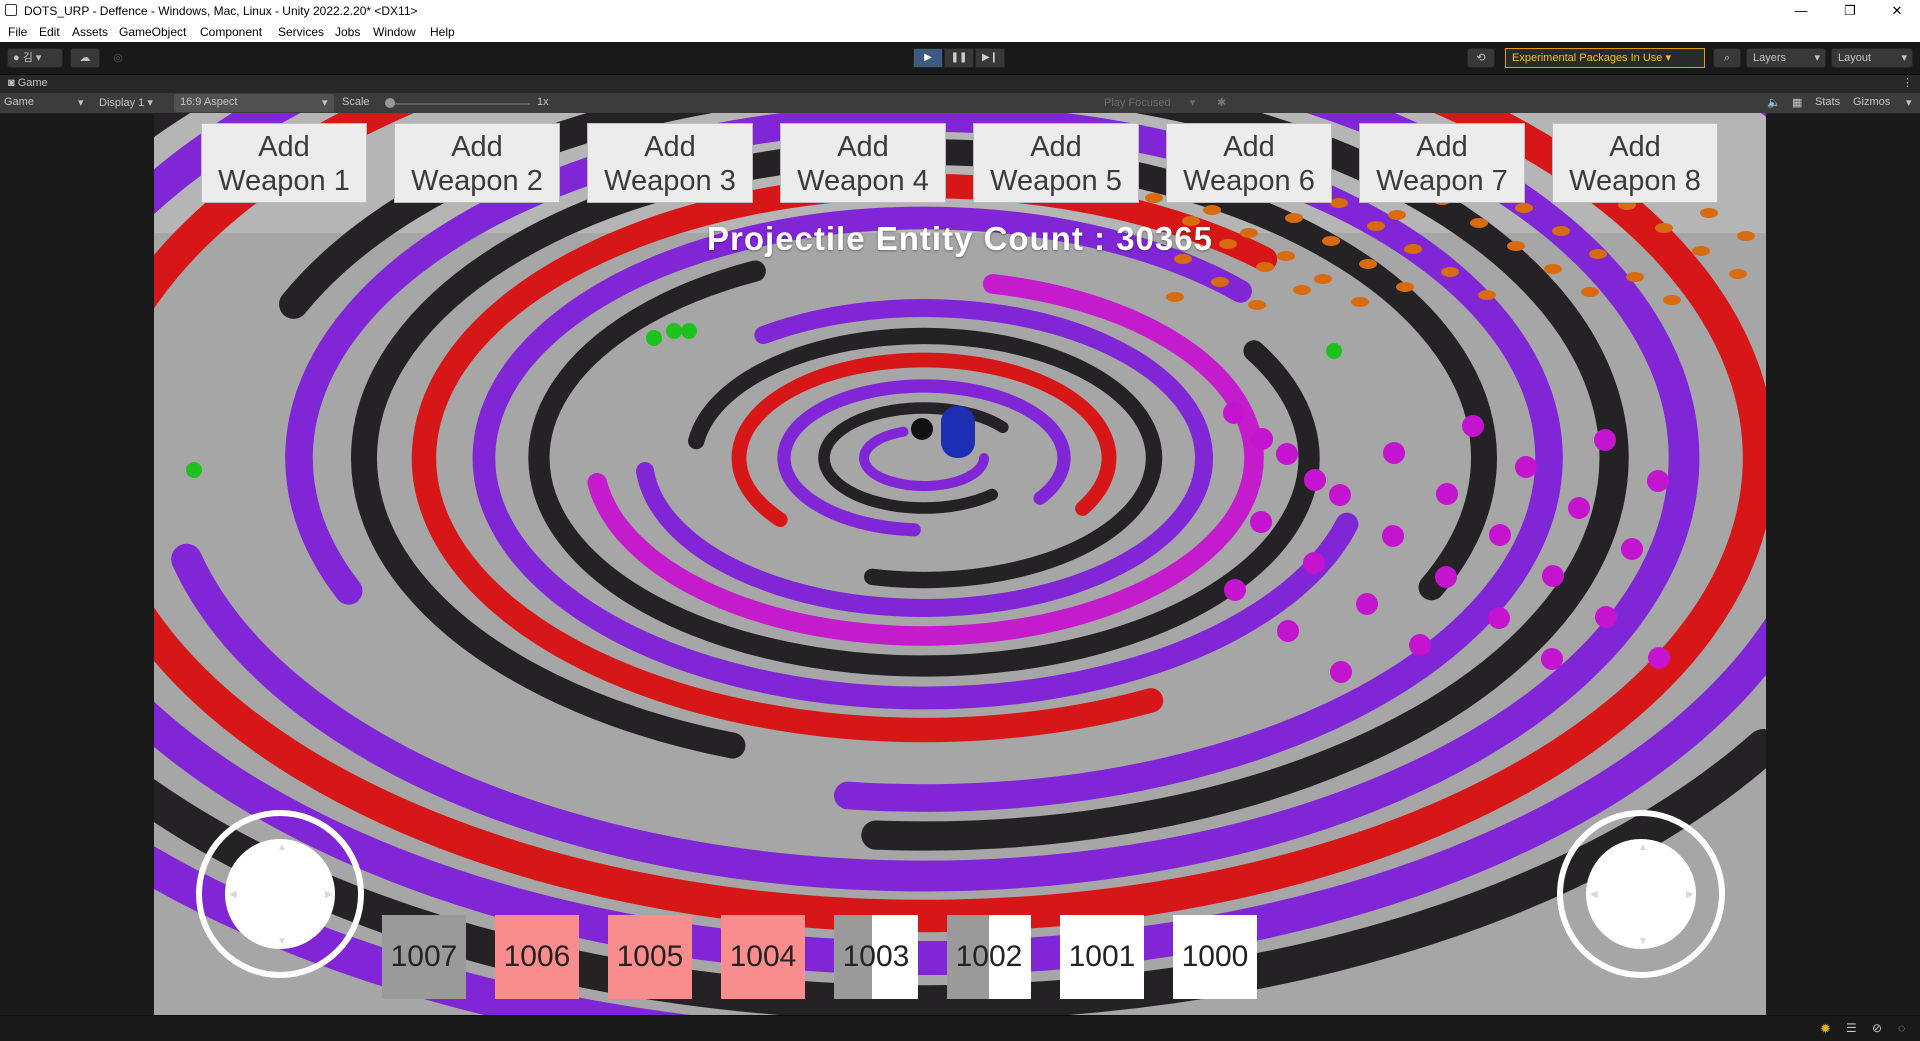  What do you see at coordinates (11, 83) in the screenshot?
I see `gamepad-icon: ◙` at bounding box center [11, 83].